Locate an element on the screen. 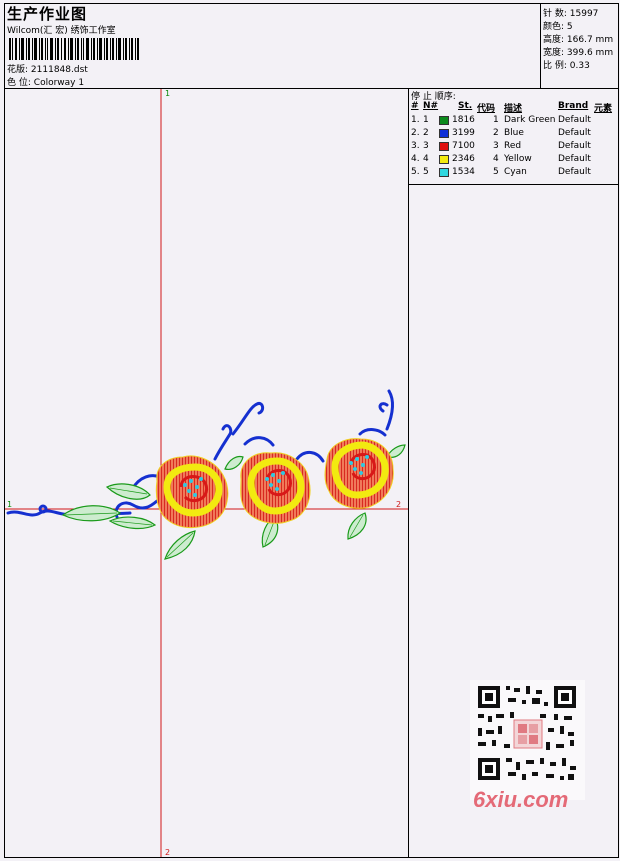 The height and width of the screenshot is (861, 620). colorway-line: 色 位: Colorway 1 is located at coordinates (45, 81).